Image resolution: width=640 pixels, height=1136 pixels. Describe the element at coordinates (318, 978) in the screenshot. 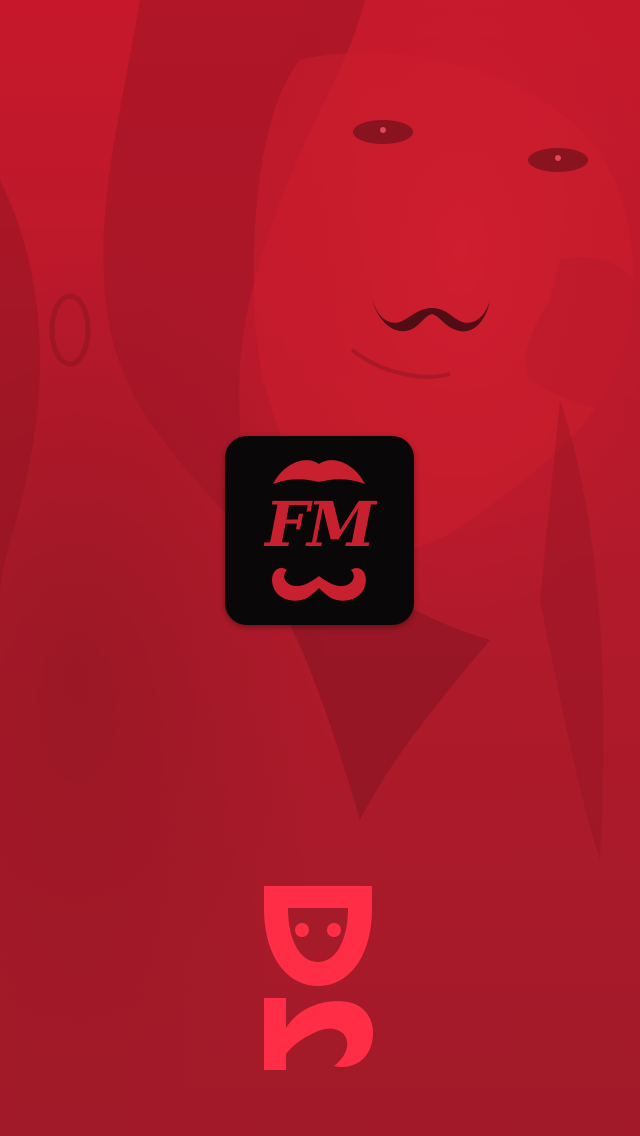

I see `brand-mark-logo` at that location.